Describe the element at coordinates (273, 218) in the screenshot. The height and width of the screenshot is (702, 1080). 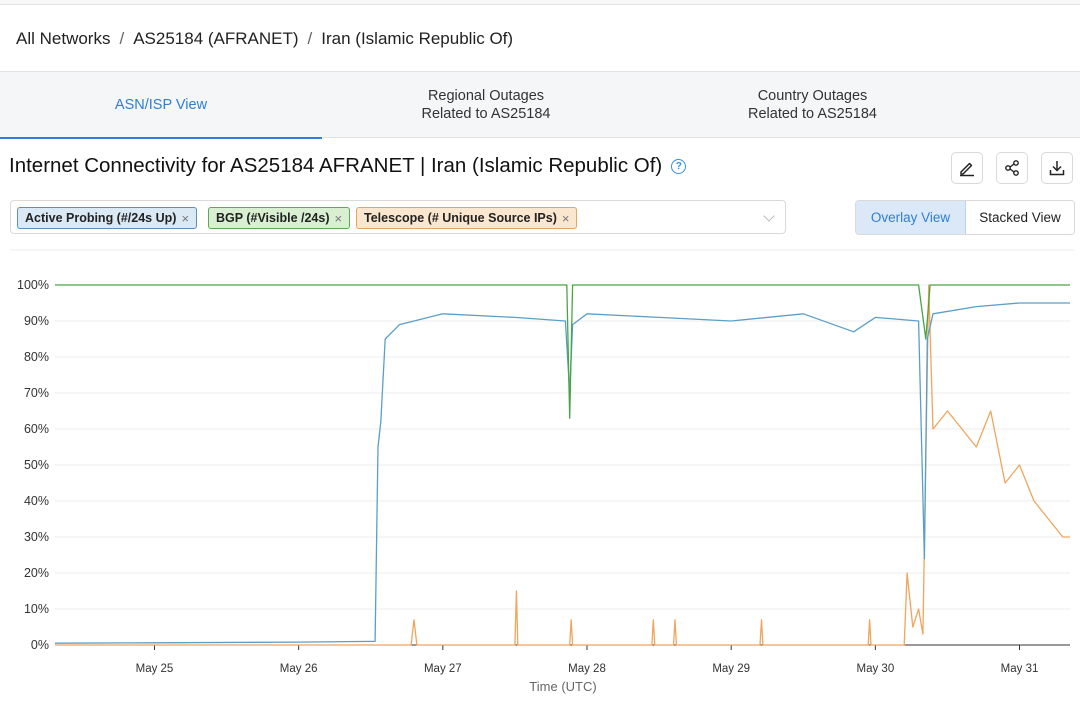
I see `tag-label: BGP (#Visible /24s)` at that location.